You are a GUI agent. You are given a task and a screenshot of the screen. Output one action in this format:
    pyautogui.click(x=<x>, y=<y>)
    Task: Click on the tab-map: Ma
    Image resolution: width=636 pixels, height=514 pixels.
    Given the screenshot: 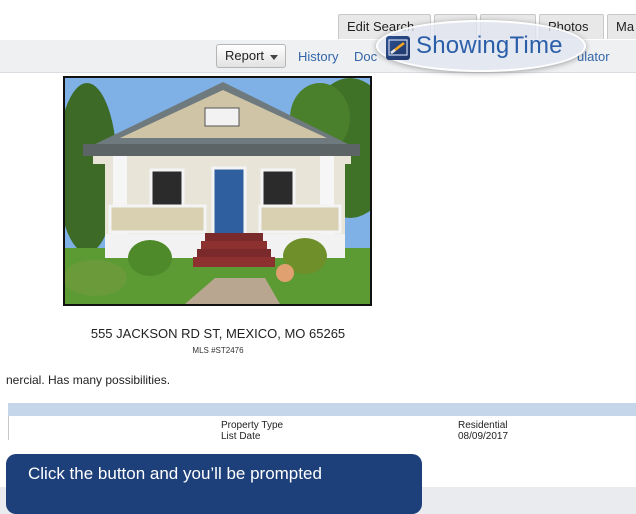 What is the action you would take?
    pyautogui.click(x=621, y=26)
    